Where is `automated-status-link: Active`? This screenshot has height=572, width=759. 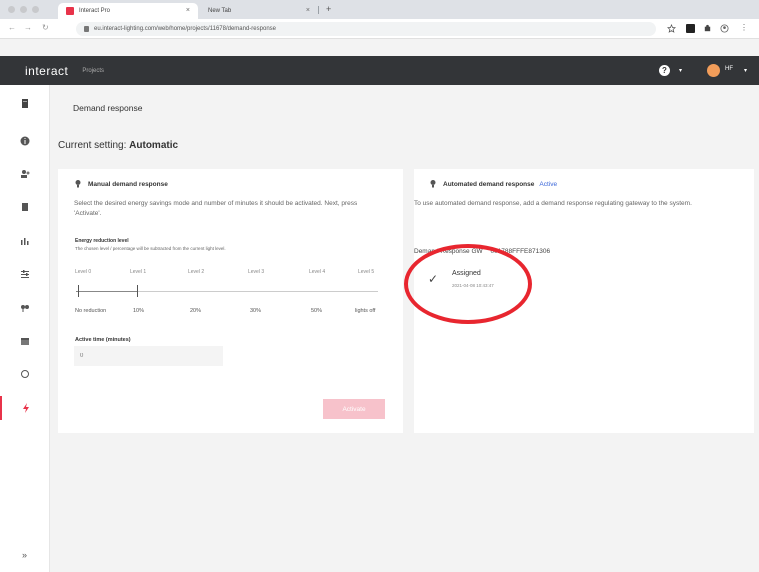
automated-status-link: Active is located at coordinates (548, 184).